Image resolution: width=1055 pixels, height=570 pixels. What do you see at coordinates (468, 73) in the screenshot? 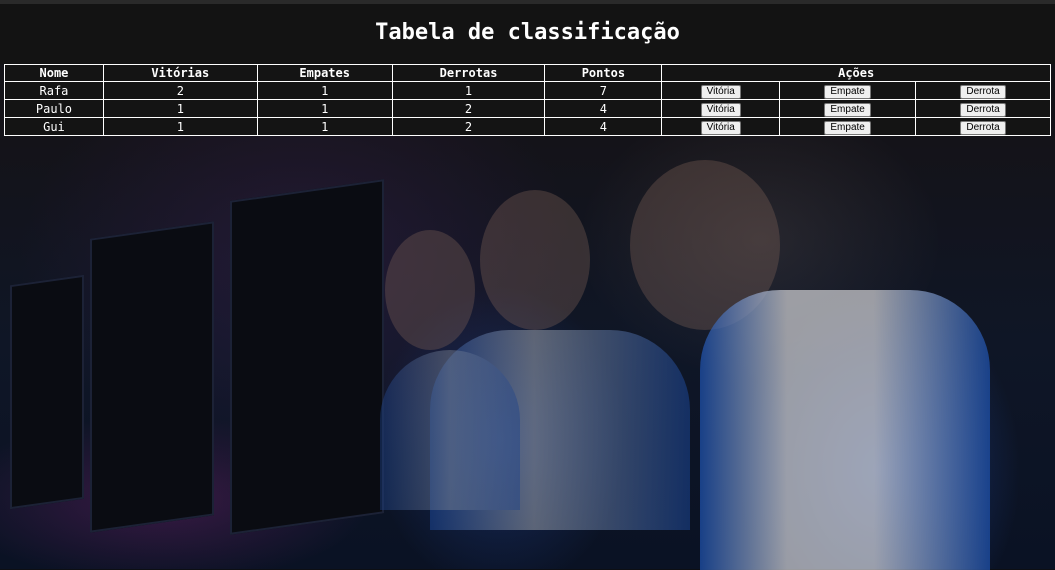
I see `header-derrotas: Derrotas` at bounding box center [468, 73].